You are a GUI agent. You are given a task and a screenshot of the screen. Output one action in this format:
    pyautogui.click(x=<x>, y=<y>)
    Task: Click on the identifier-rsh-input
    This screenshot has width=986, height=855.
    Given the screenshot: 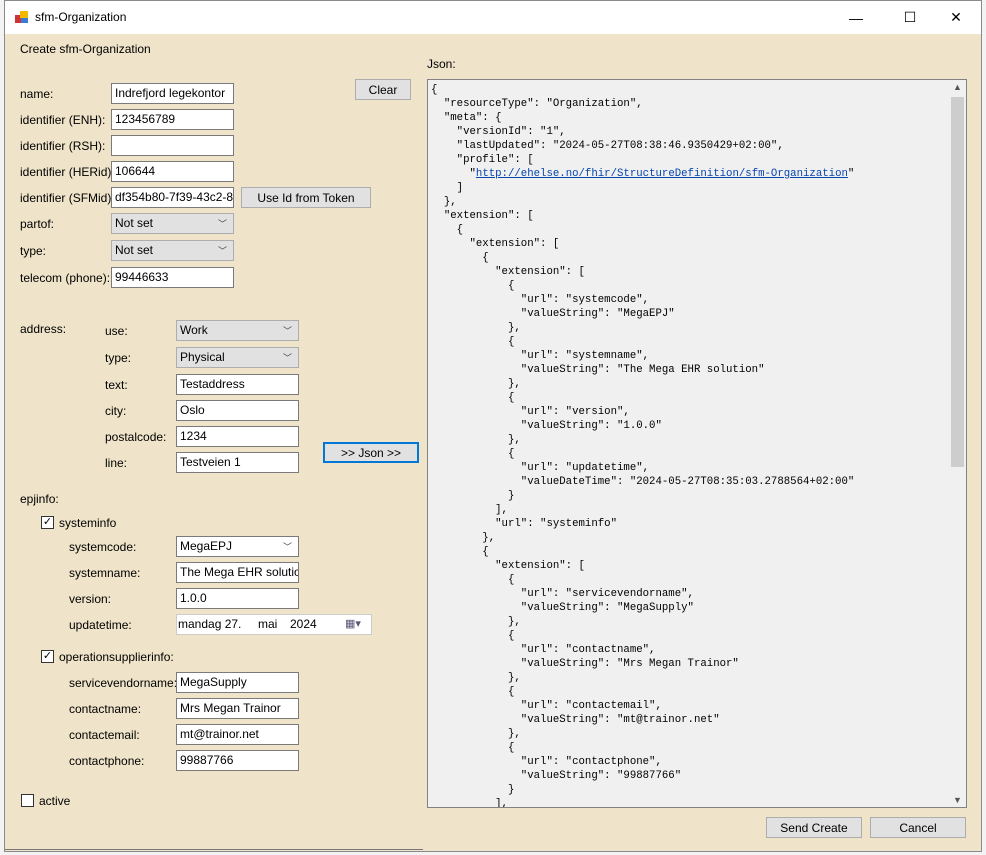 What is the action you would take?
    pyautogui.click(x=172, y=145)
    